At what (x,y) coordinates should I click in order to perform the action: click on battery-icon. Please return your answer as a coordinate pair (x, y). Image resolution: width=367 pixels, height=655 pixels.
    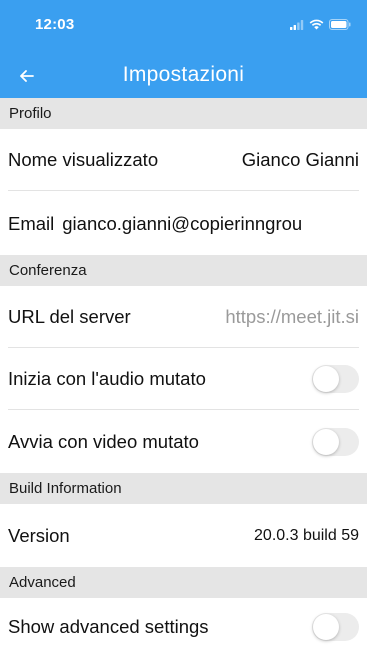
    Looking at the image, I should click on (340, 26).